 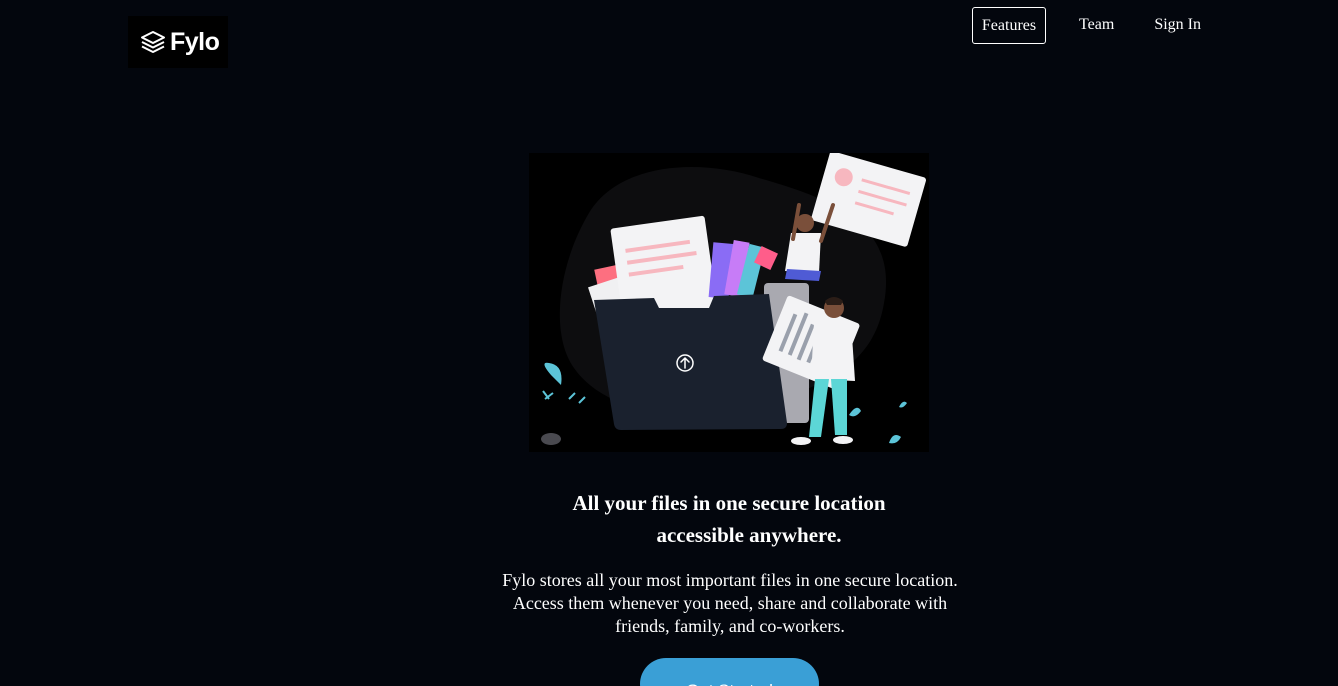 What do you see at coordinates (729, 302) in the screenshot?
I see `hero-illustration` at bounding box center [729, 302].